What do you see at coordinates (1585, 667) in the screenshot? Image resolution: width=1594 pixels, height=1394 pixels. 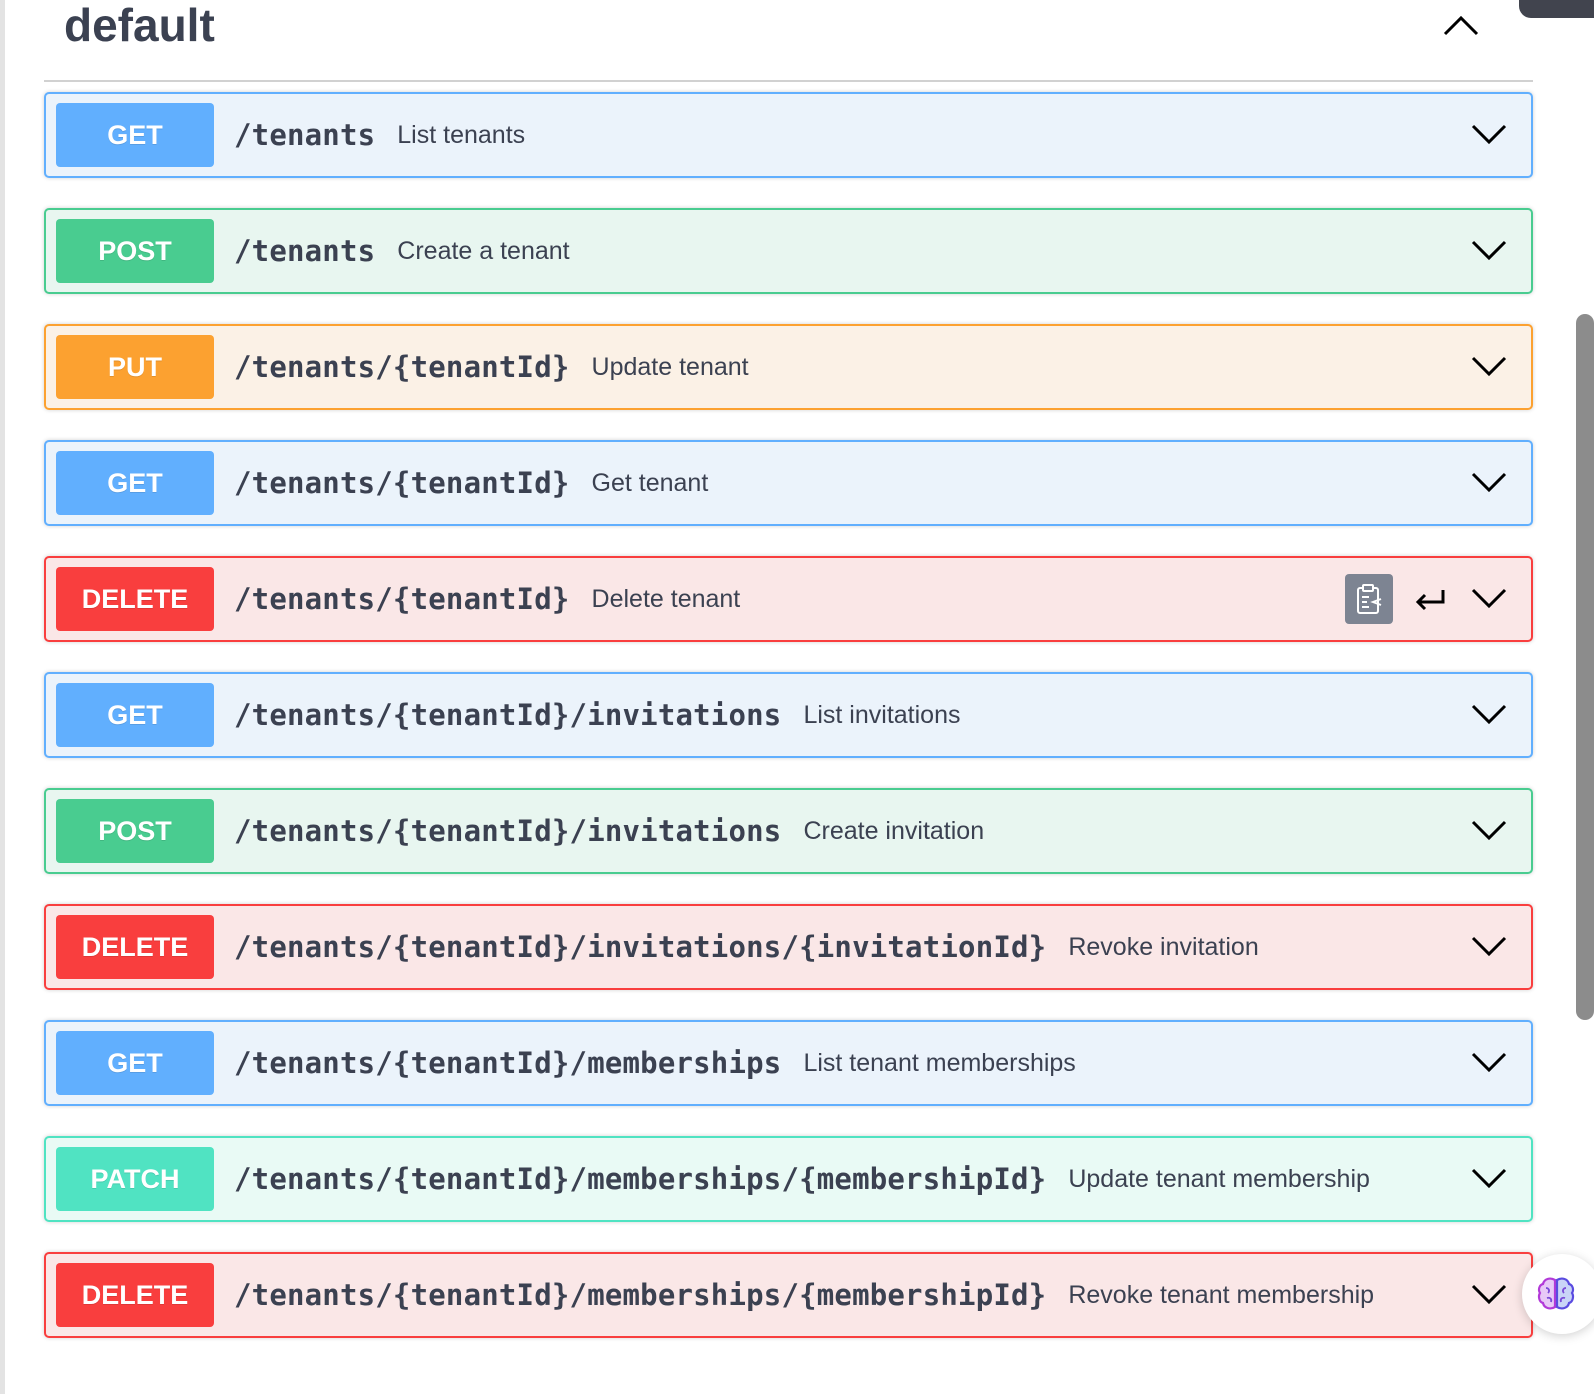 I see `scrollbar-thumb` at bounding box center [1585, 667].